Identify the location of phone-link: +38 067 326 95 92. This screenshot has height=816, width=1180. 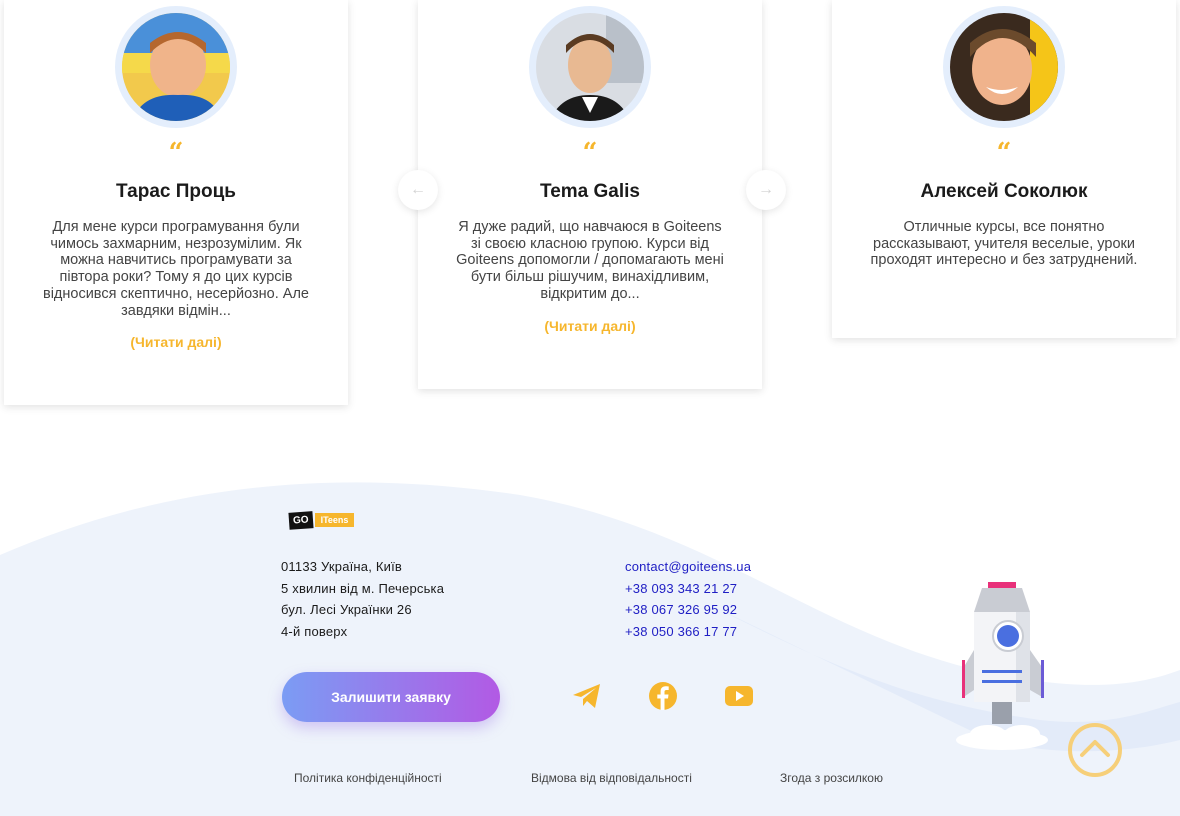
(688, 610).